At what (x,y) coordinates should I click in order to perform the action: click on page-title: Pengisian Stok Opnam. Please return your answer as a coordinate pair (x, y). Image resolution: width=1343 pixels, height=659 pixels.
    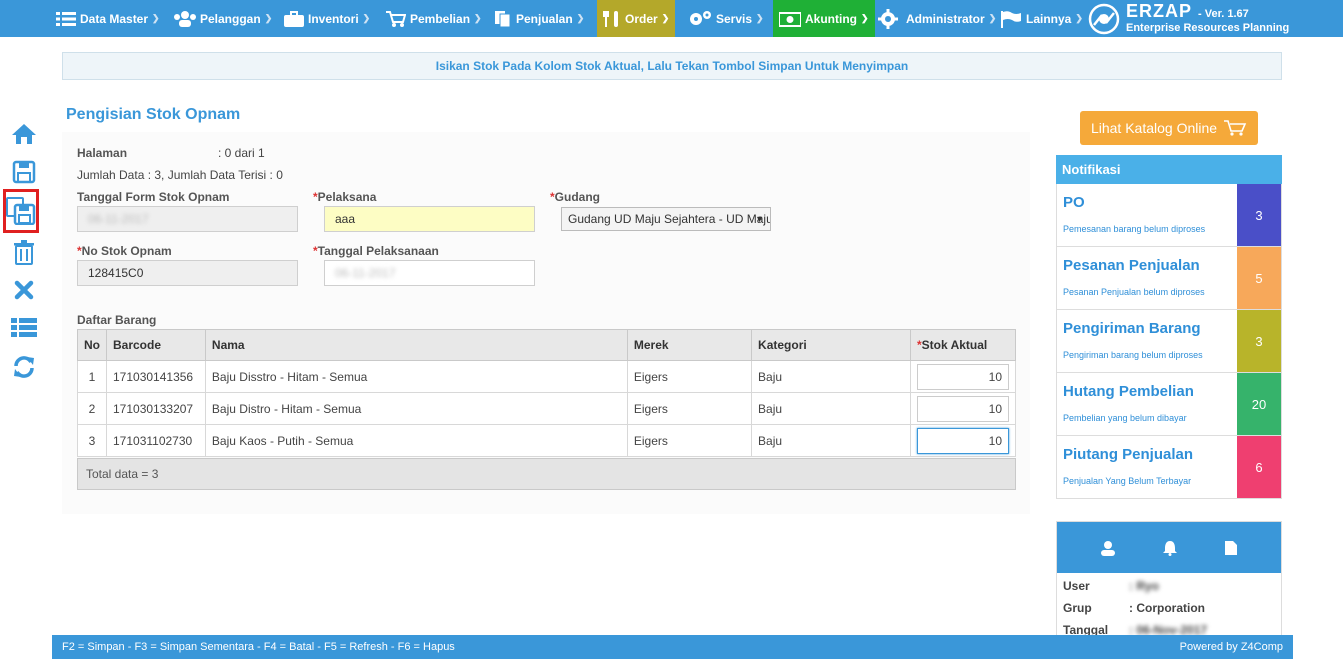
    Looking at the image, I should click on (153, 114).